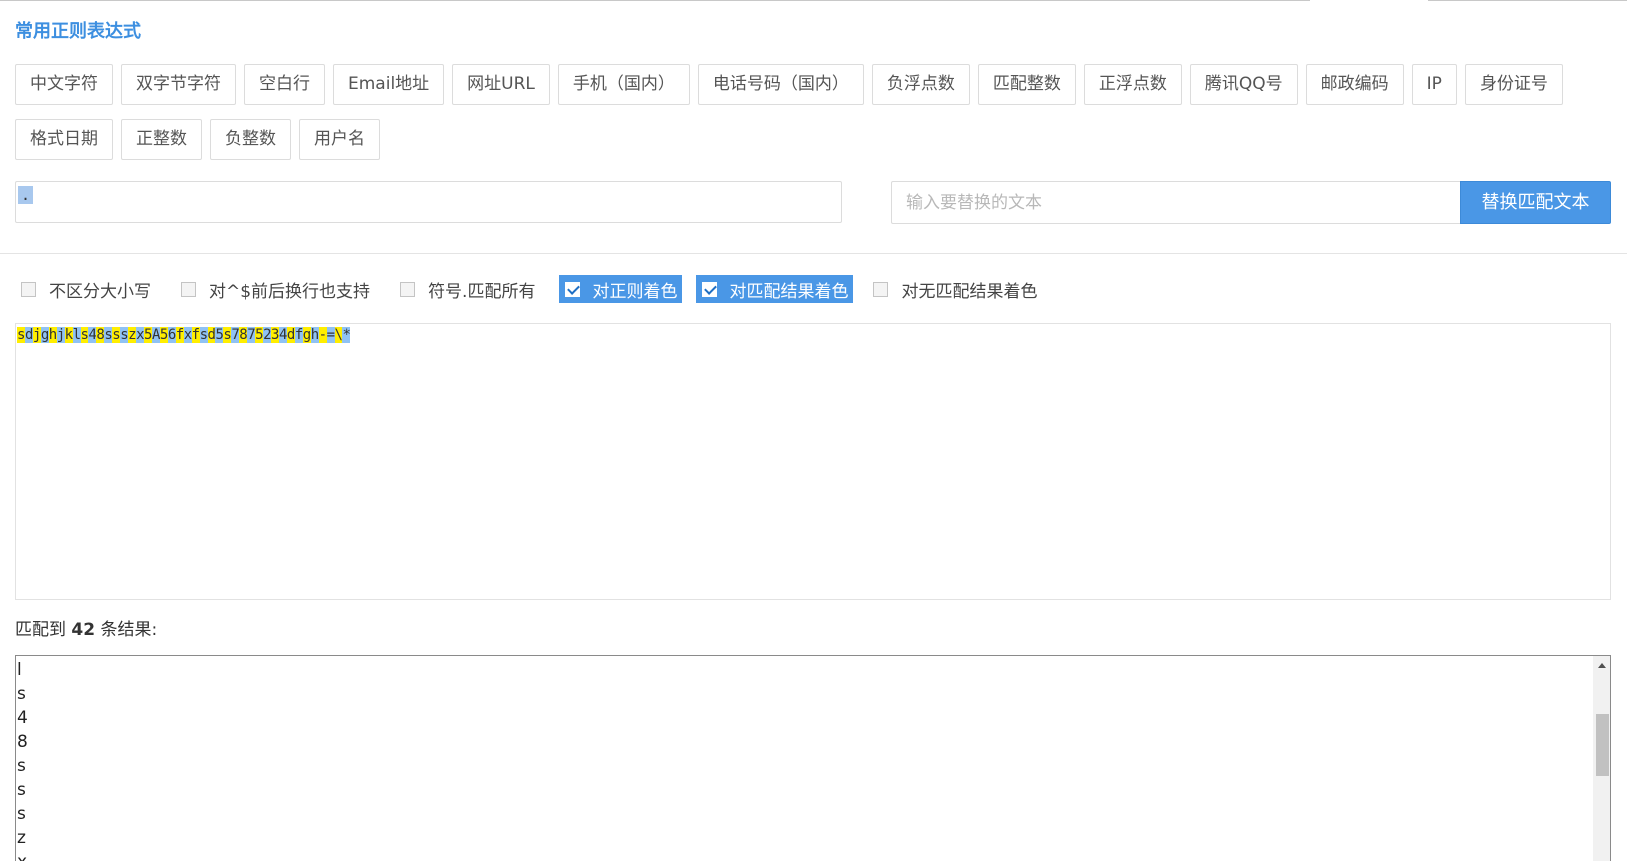  I want to click on preset-blank-line: 空白行, so click(284, 84).